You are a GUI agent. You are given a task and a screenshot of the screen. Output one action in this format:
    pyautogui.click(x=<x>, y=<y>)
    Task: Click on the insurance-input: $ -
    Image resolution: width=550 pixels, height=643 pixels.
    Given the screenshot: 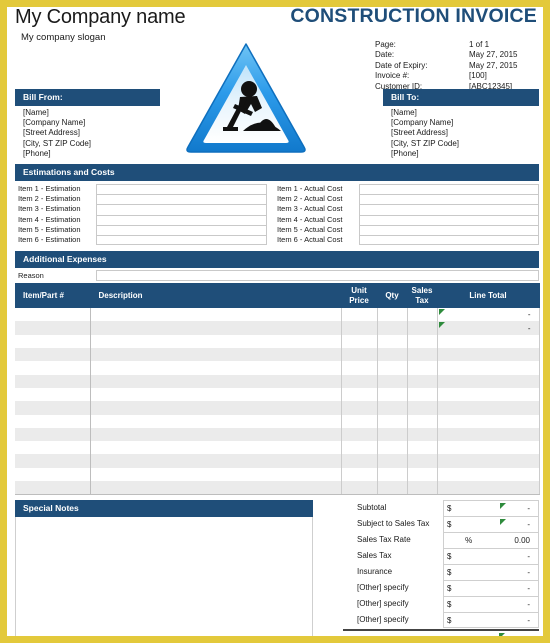 What is the action you would take?
    pyautogui.click(x=491, y=572)
    